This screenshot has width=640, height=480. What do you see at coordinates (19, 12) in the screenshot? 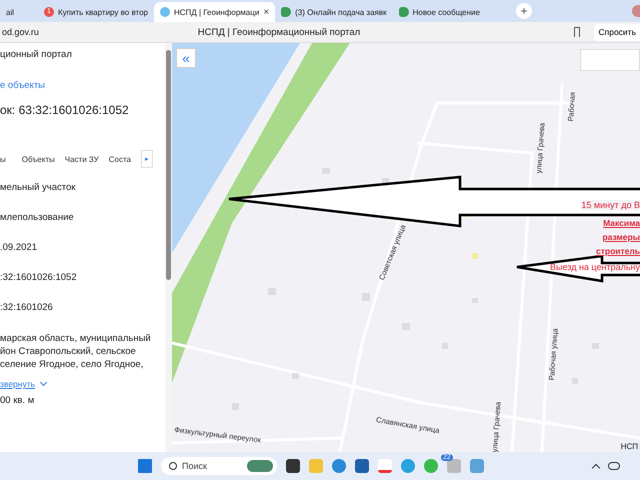
I see `browser-tab: ail` at bounding box center [19, 12].